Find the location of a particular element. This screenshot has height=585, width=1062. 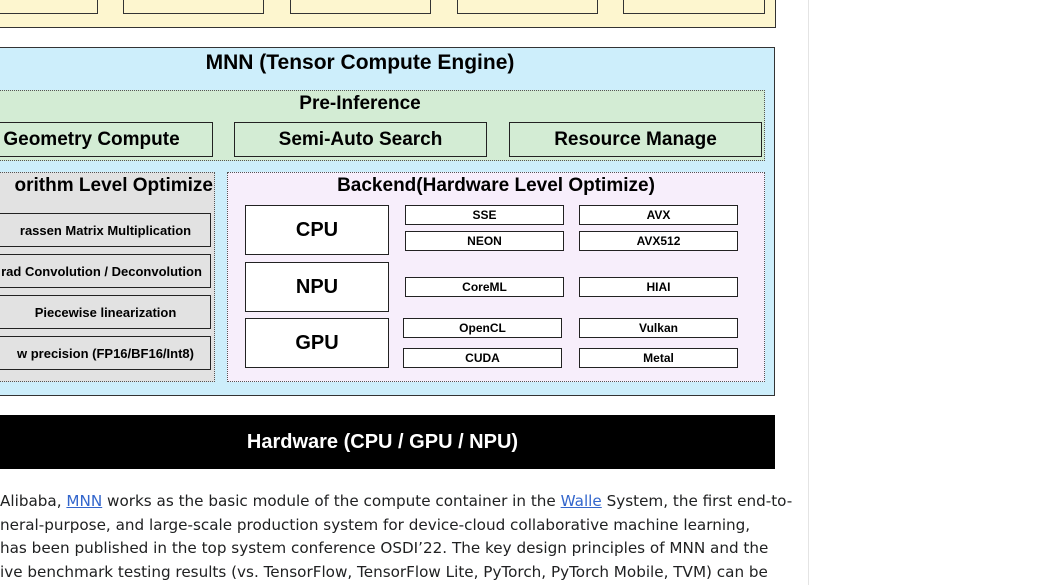

neon-label: NEON is located at coordinates (484, 241).